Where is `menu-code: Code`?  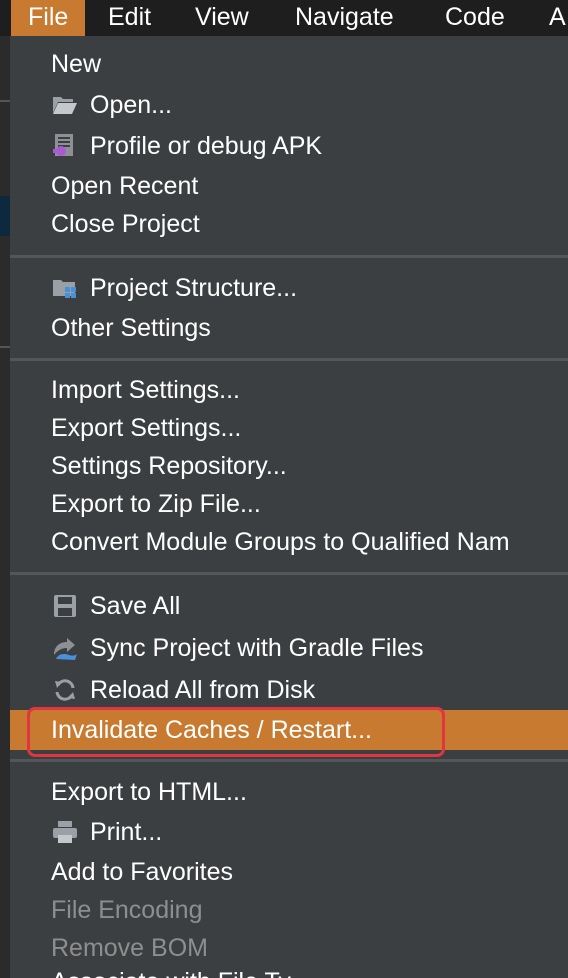 menu-code: Code is located at coordinates (475, 18).